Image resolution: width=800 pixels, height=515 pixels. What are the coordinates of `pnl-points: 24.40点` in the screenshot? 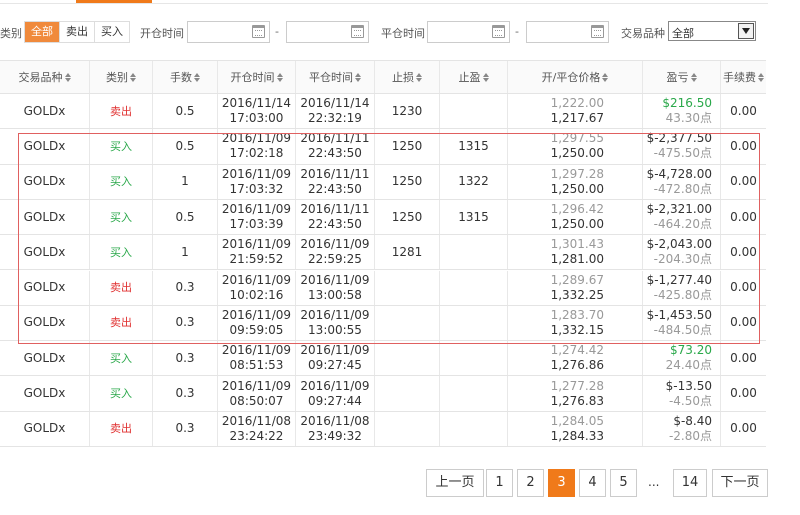 It's located at (688, 365).